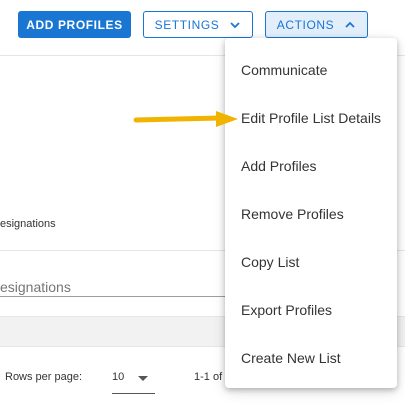 The height and width of the screenshot is (405, 405). I want to click on chevron-up-icon, so click(350, 25).